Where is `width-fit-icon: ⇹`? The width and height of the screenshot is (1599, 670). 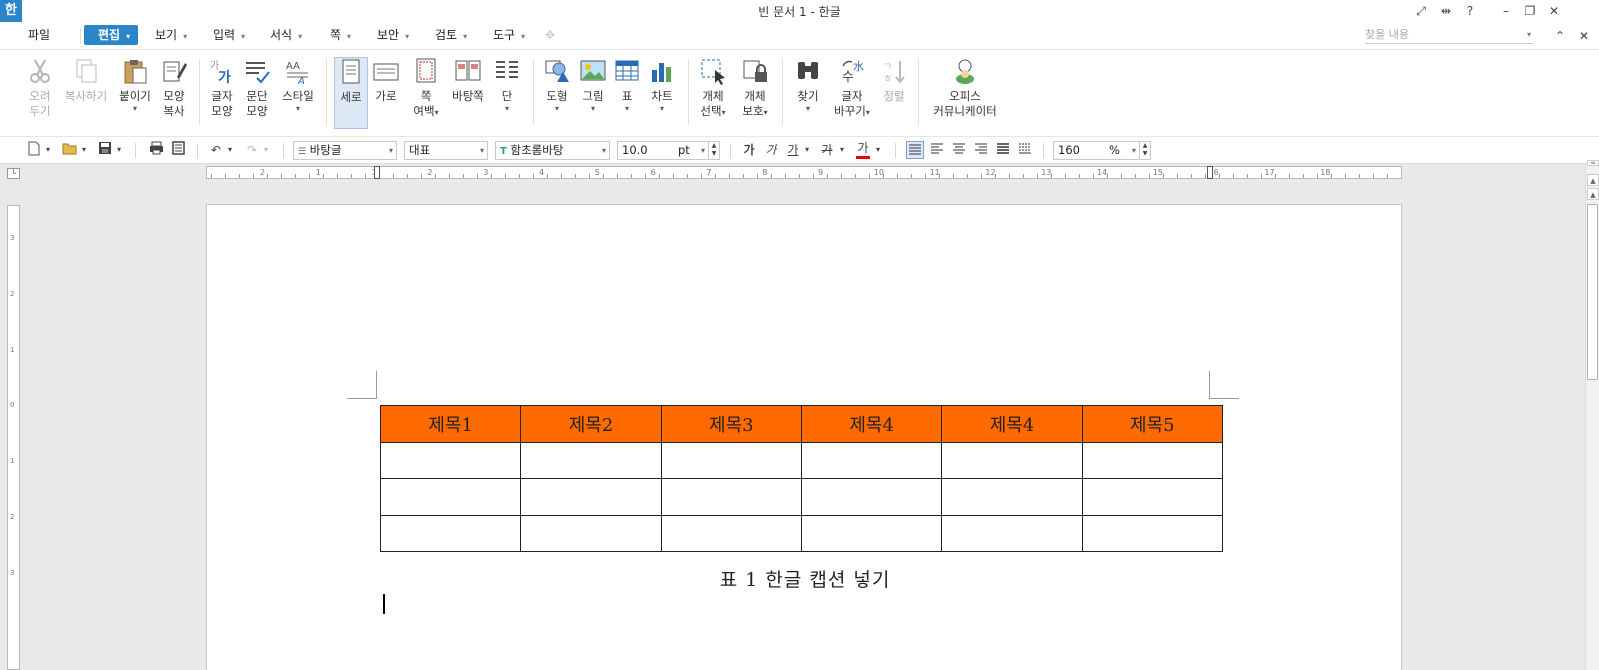 width-fit-icon: ⇹ is located at coordinates (1446, 11).